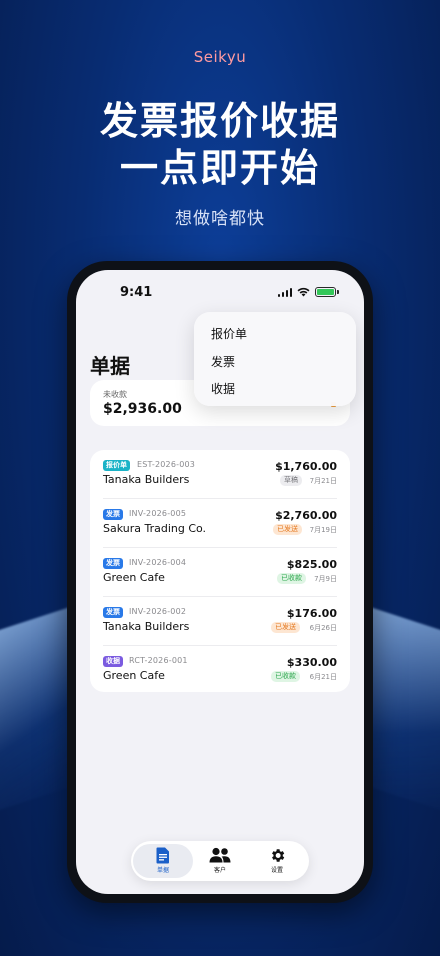  What do you see at coordinates (219, 870) in the screenshot?
I see `tab-label: 客户` at bounding box center [219, 870].